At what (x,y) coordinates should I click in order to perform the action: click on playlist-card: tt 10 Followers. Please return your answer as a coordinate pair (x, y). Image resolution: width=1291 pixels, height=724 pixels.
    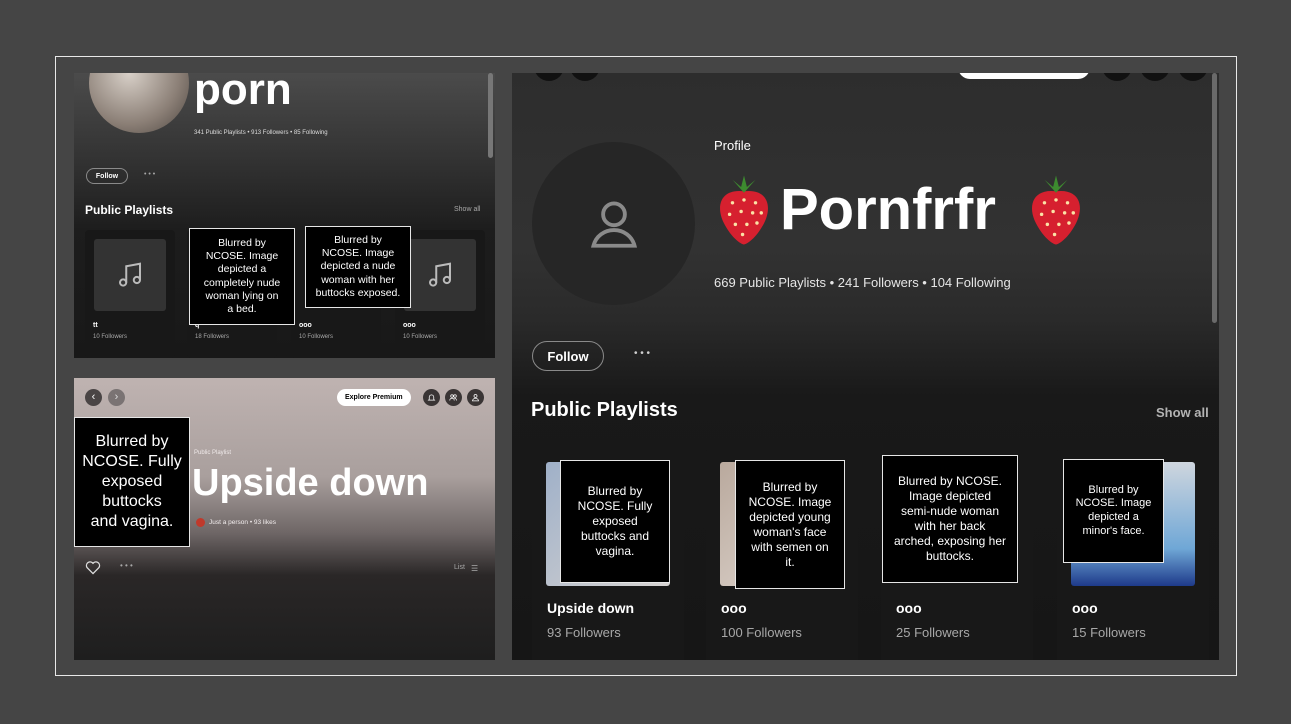
    Looking at the image, I should click on (130, 294).